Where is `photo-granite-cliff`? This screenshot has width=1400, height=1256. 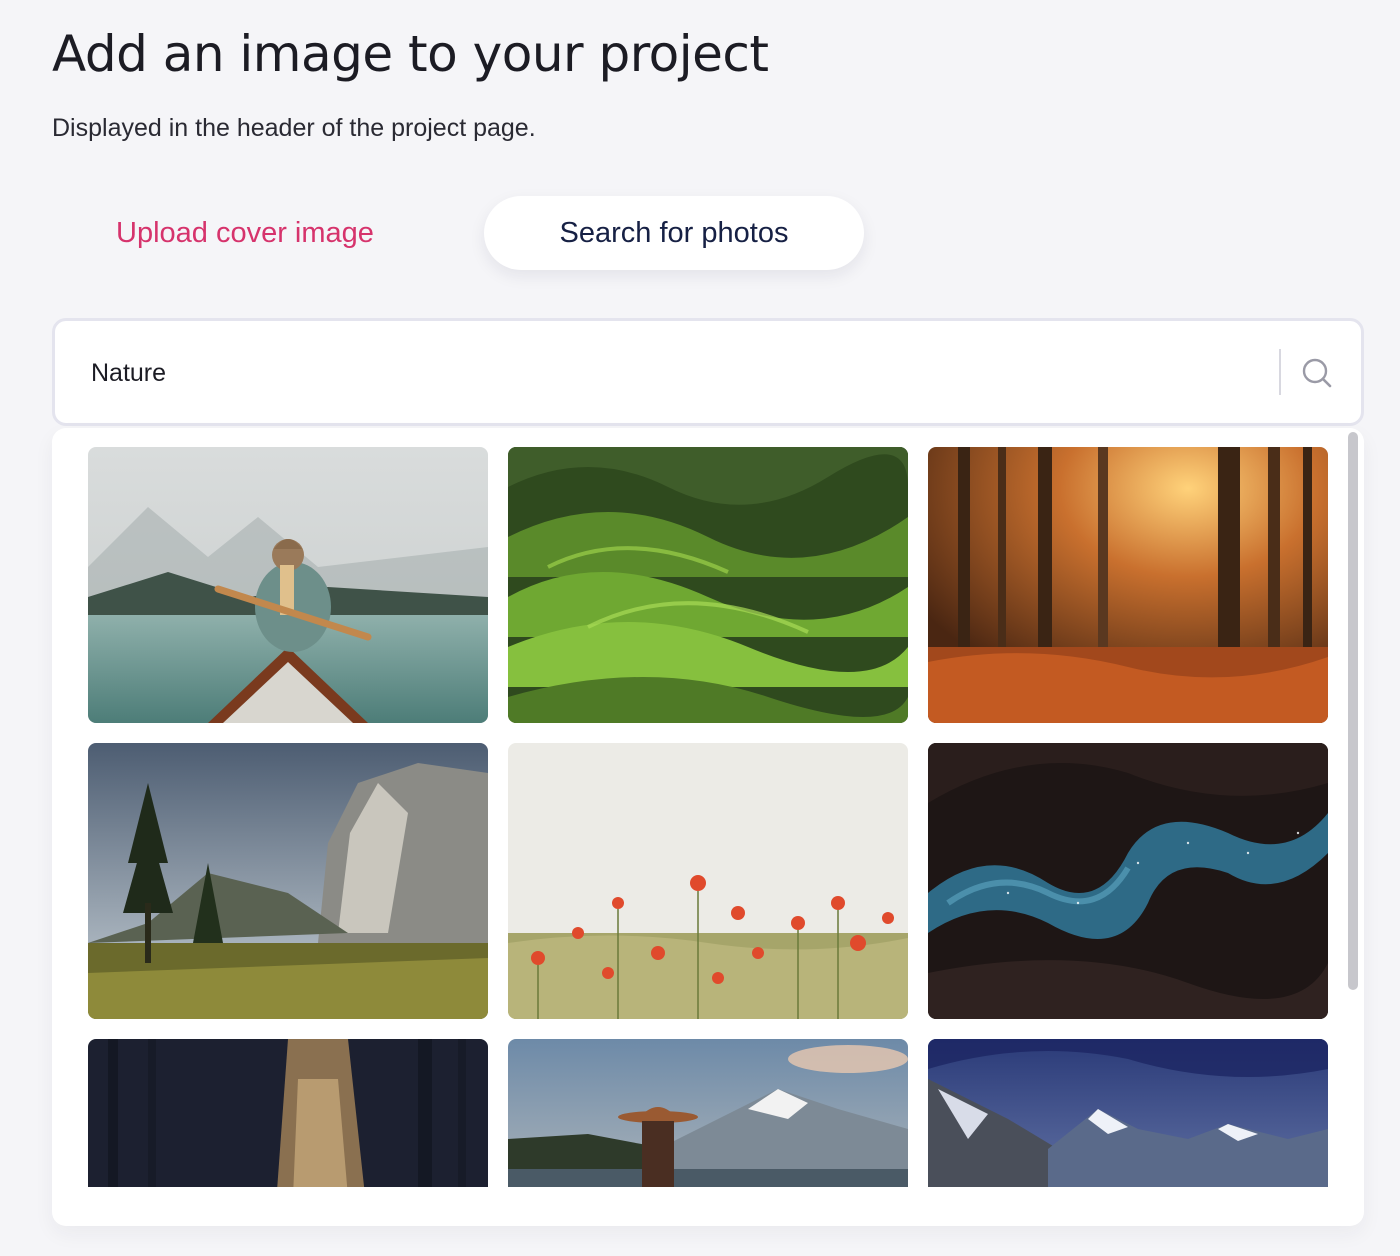
photo-granite-cliff is located at coordinates (288, 881).